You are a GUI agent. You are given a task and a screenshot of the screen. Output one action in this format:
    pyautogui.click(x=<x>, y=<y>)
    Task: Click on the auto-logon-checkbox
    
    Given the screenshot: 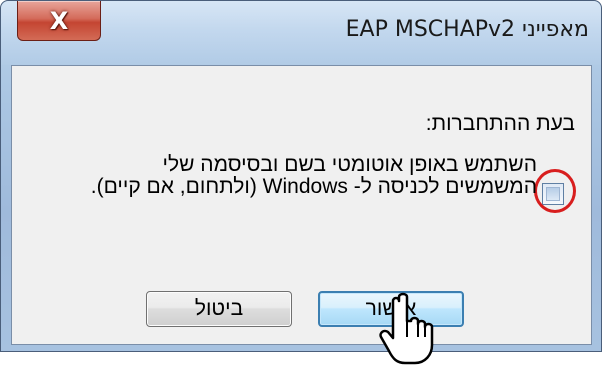 What is the action you would take?
    pyautogui.click(x=553, y=194)
    